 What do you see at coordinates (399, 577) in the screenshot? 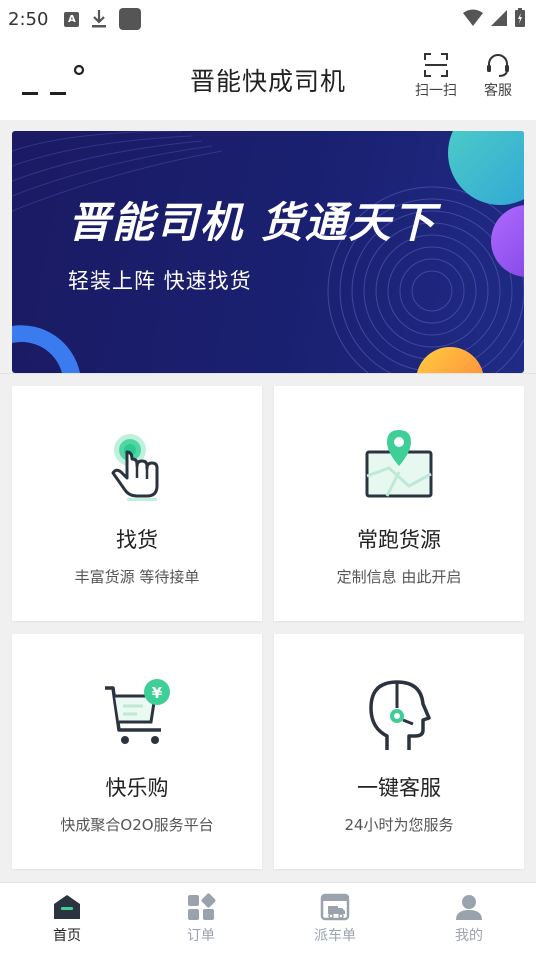
I see `card-description: 定制信息 由此开启` at bounding box center [399, 577].